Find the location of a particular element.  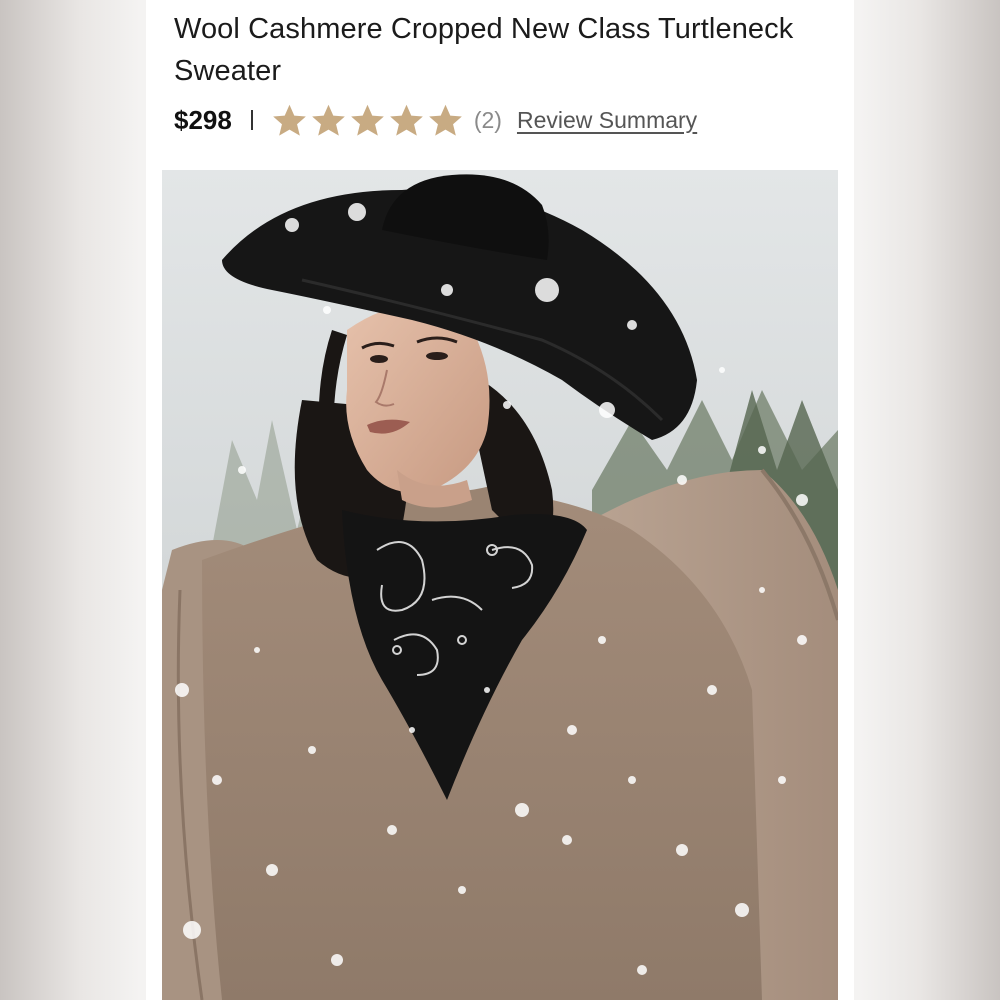

divider is located at coordinates (251, 120).